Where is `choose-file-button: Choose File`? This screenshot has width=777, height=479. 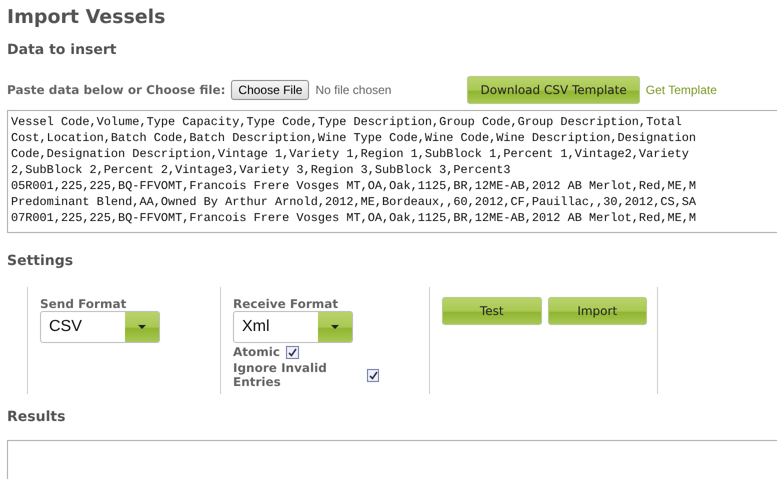 choose-file-button: Choose File is located at coordinates (270, 90).